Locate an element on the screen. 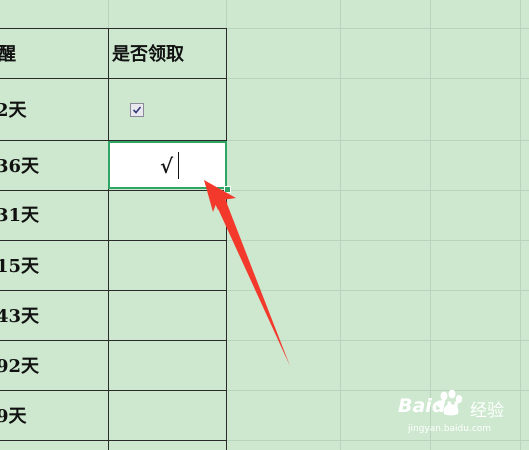 The width and height of the screenshot is (529, 450). red-arrow-annotation is located at coordinates (247, 273).